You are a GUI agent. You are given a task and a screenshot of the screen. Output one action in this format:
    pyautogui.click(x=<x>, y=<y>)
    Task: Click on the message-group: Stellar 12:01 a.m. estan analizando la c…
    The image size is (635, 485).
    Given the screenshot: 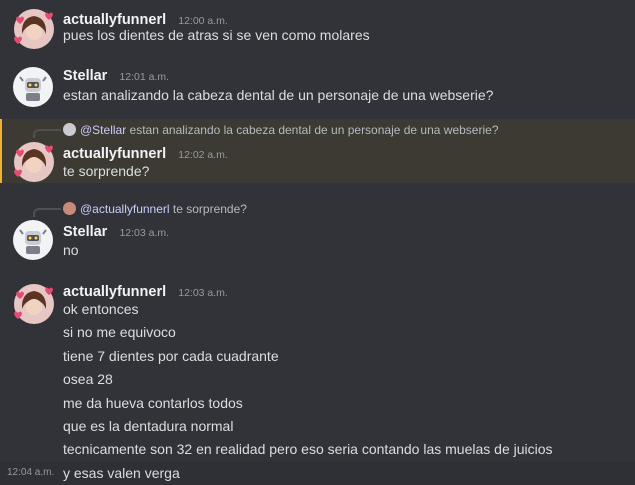 What is the action you would take?
    pyautogui.click(x=317, y=85)
    